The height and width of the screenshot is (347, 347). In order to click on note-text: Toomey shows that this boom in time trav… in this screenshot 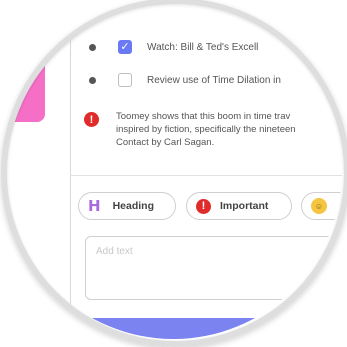, I will do `click(229, 129)`.